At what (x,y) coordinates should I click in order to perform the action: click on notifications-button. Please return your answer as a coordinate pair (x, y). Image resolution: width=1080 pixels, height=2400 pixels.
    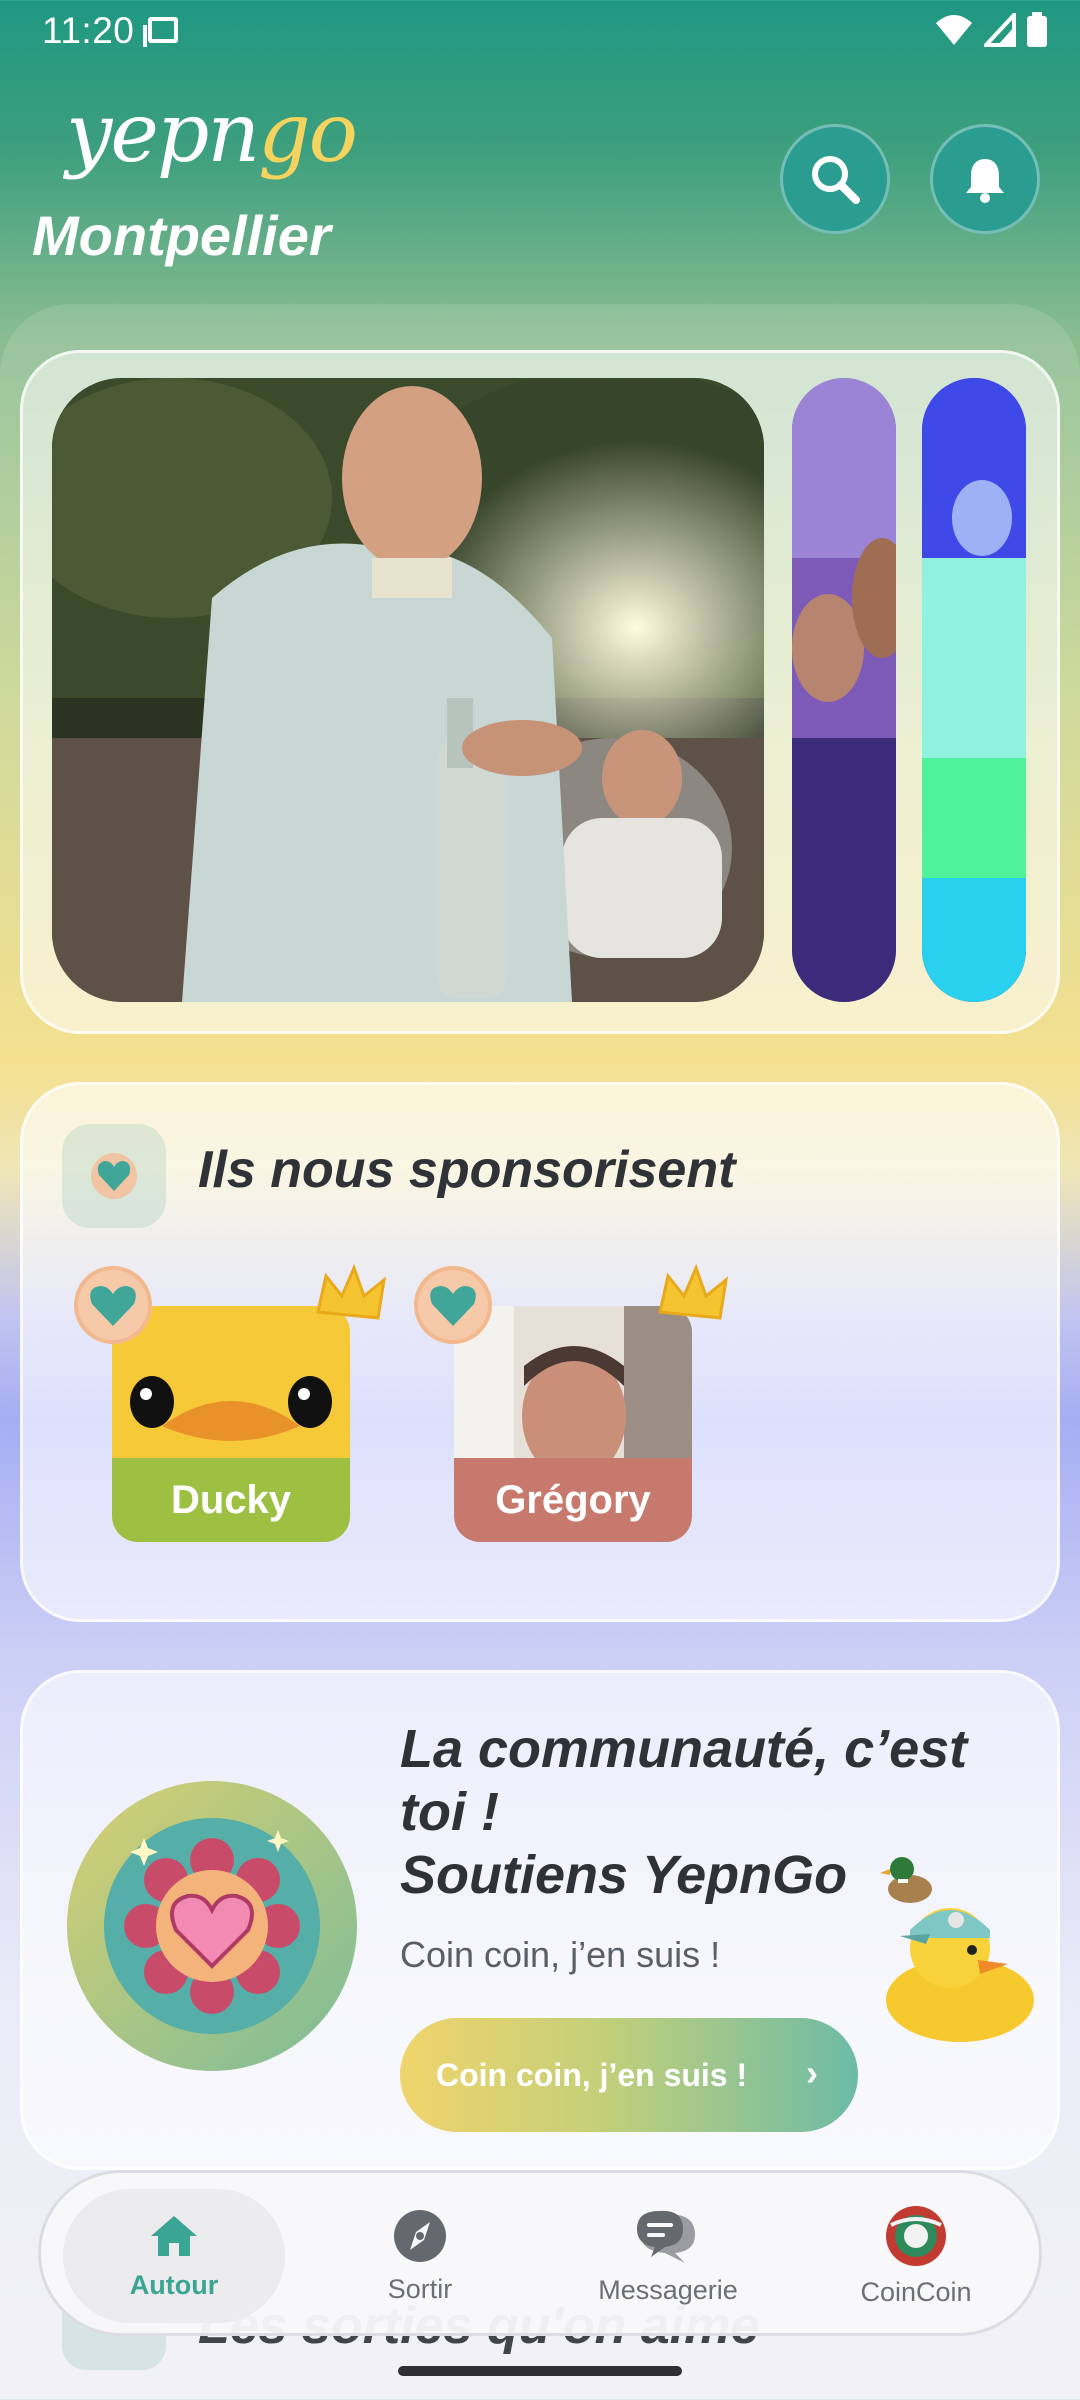
    Looking at the image, I should click on (985, 179).